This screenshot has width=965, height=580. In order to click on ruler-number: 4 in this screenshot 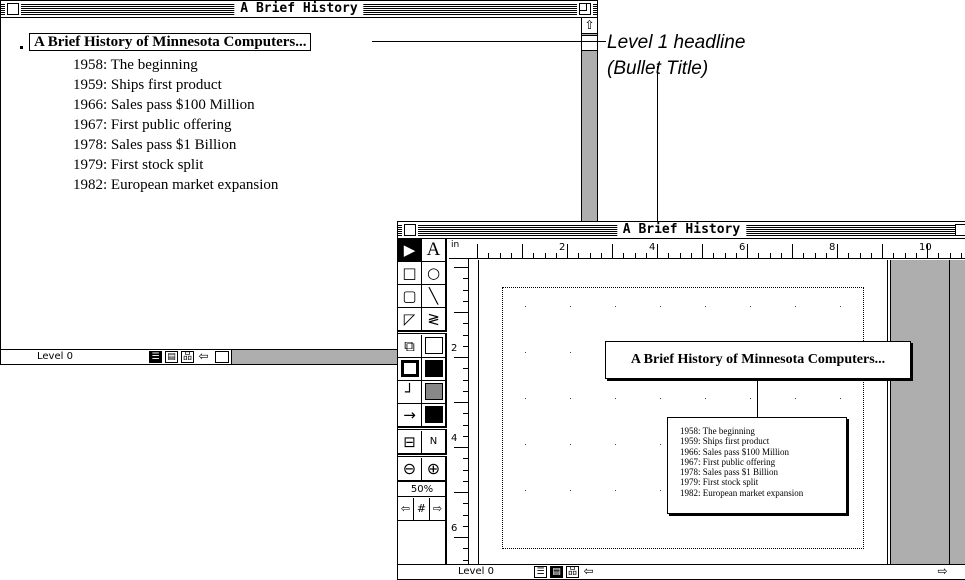, I will do `click(454, 438)`.